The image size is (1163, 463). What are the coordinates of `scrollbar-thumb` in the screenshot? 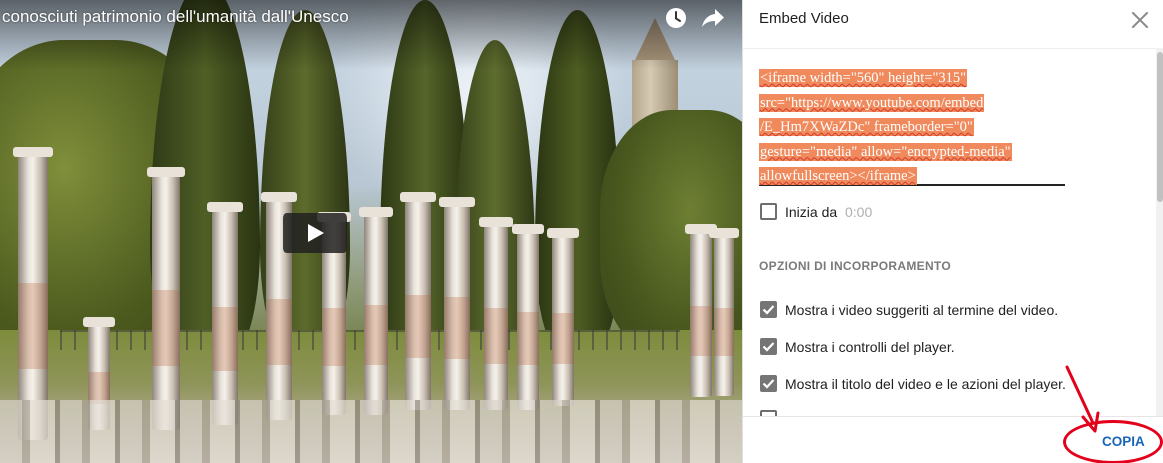 It's located at (1160, 127).